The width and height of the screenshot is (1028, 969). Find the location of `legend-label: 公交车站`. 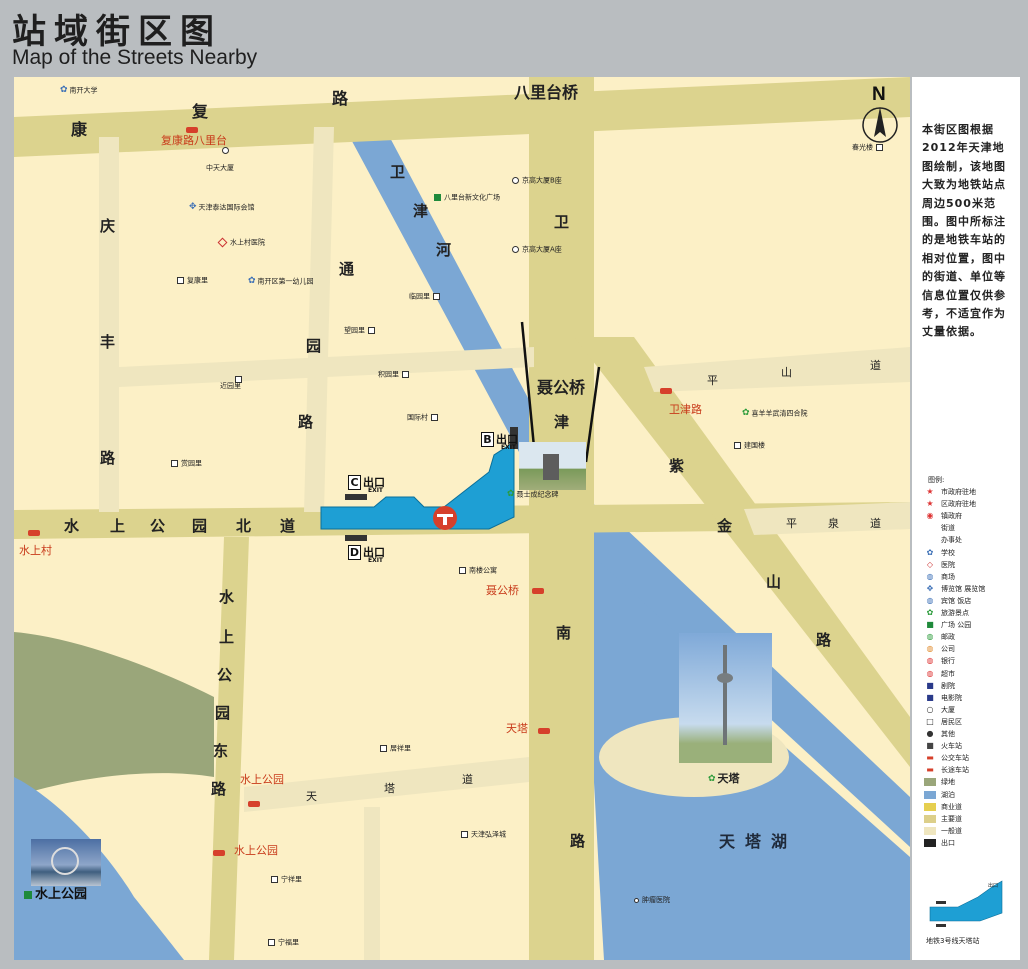

legend-label: 公交车站 is located at coordinates (955, 758).